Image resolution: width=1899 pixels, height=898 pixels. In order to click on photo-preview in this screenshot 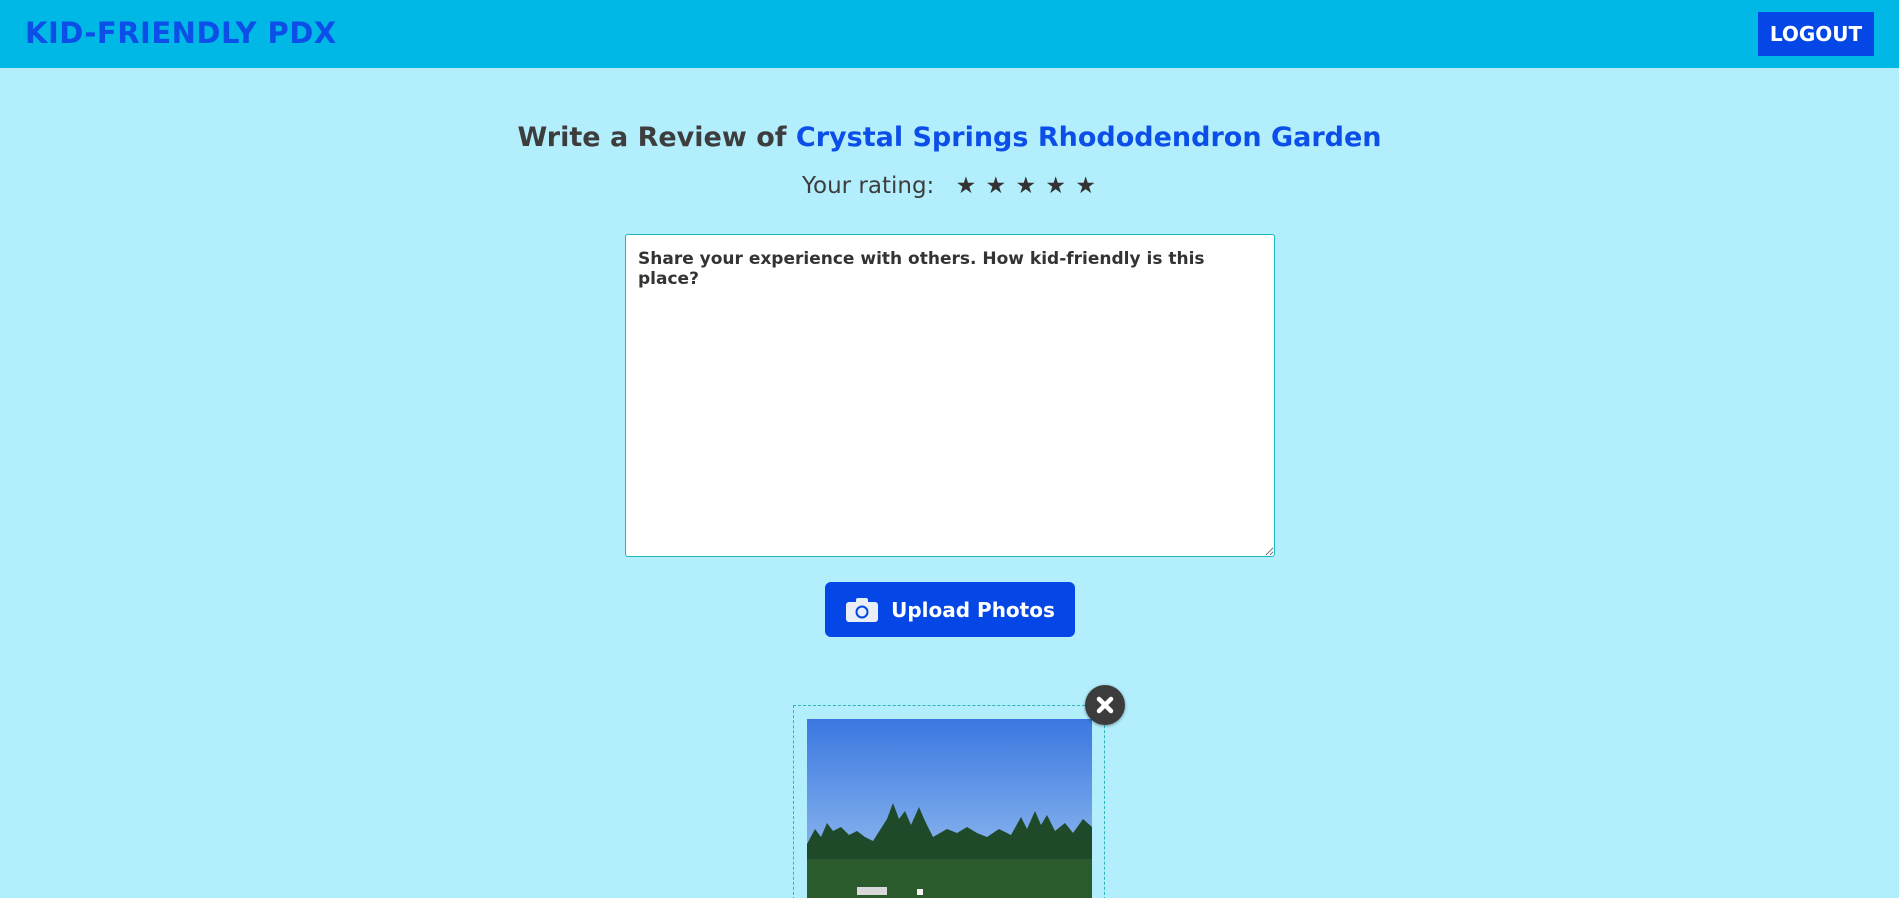, I will do `click(949, 801)`.